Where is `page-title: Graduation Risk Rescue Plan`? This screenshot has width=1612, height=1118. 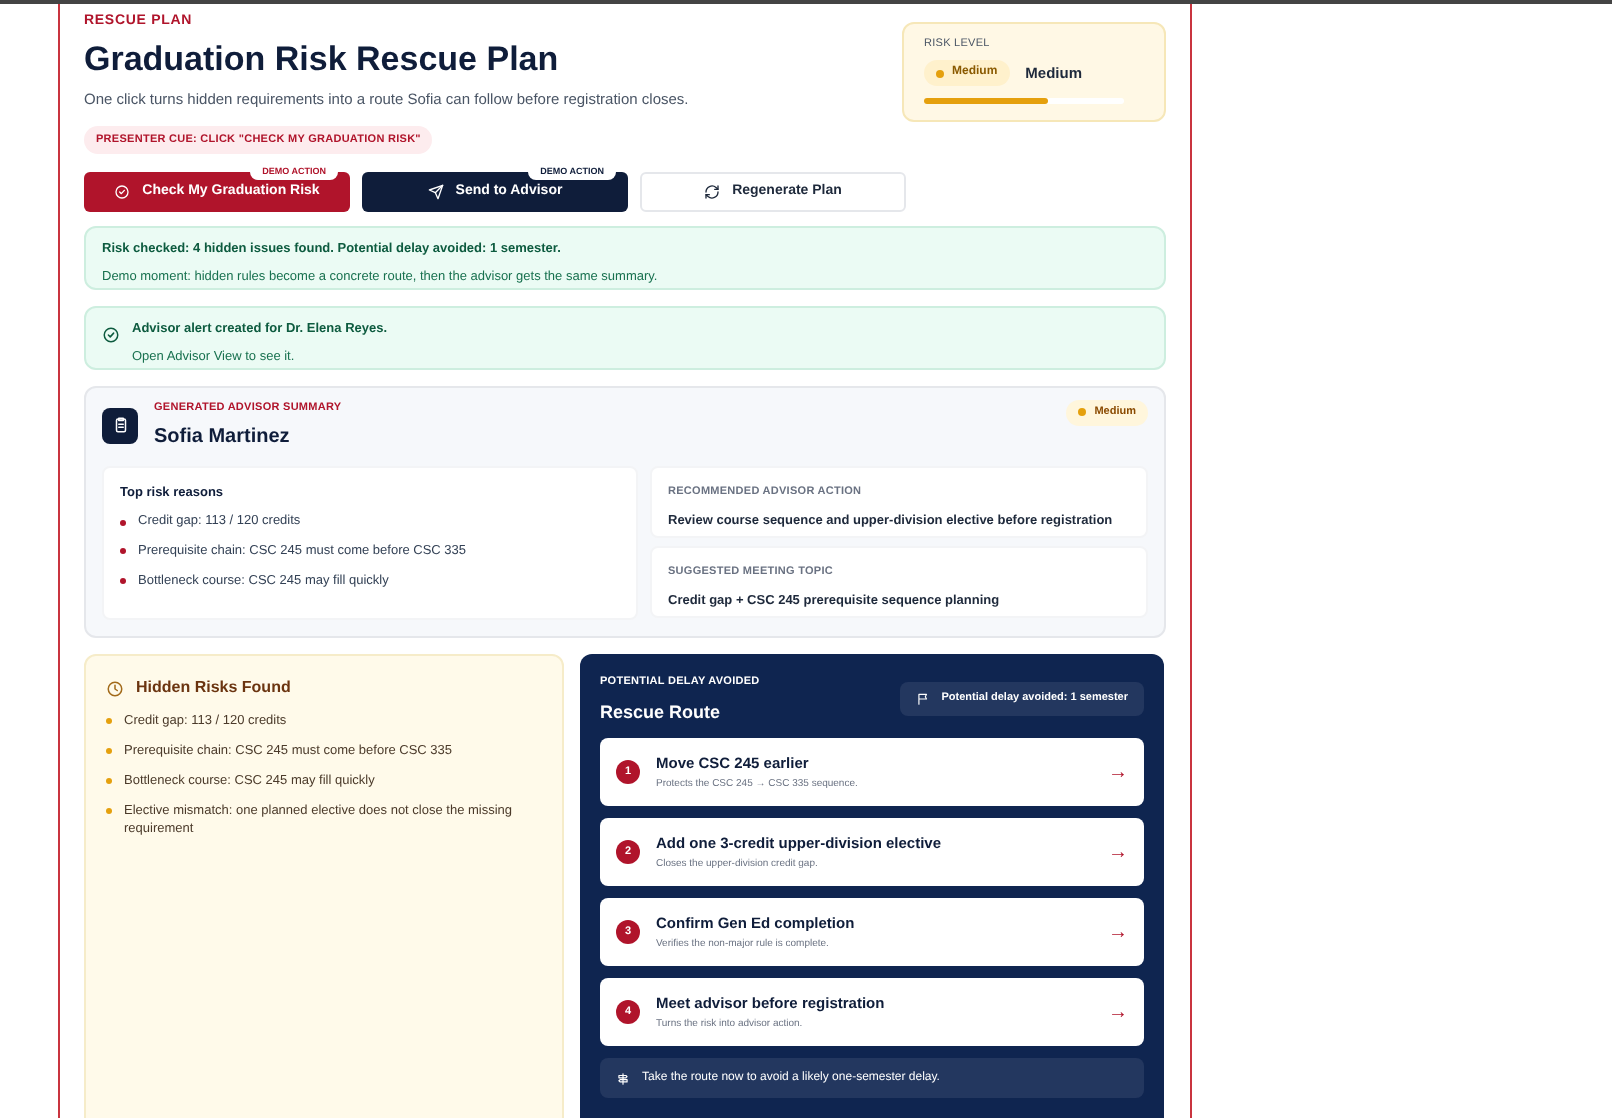 page-title: Graduation Risk Rescue Plan is located at coordinates (322, 58).